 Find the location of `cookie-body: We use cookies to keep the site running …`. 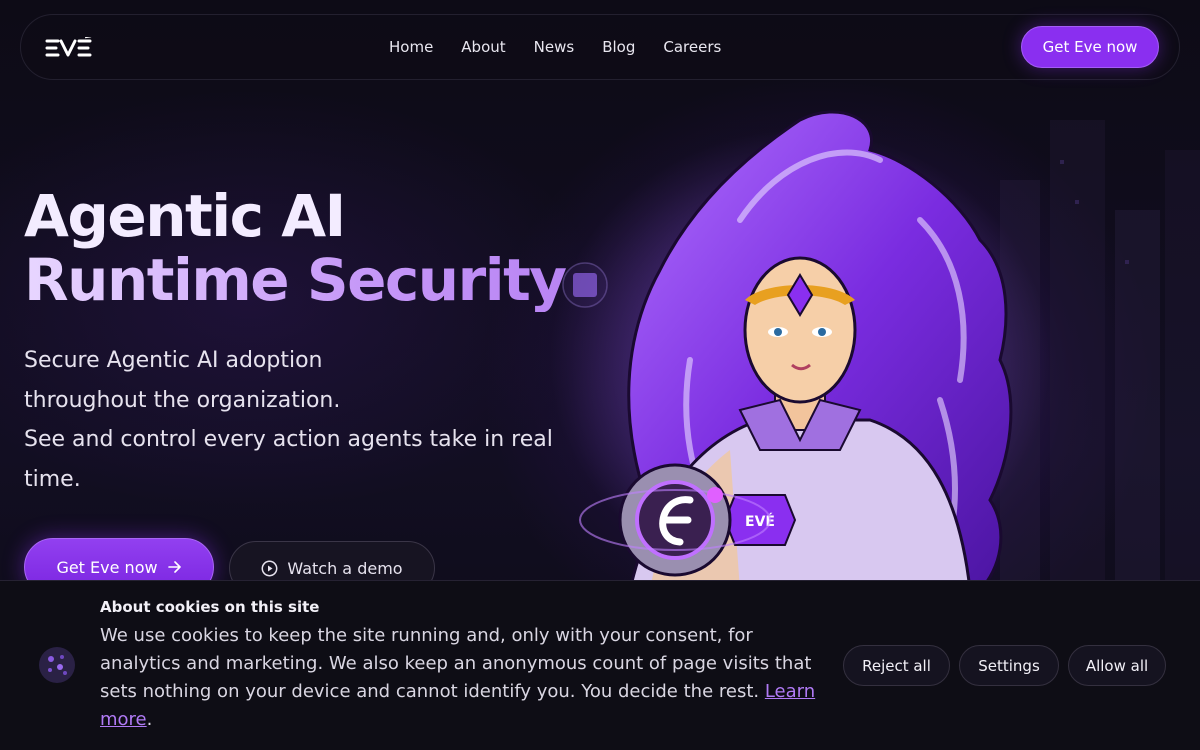

cookie-body: We use cookies to keep the site running … is located at coordinates (456, 663).